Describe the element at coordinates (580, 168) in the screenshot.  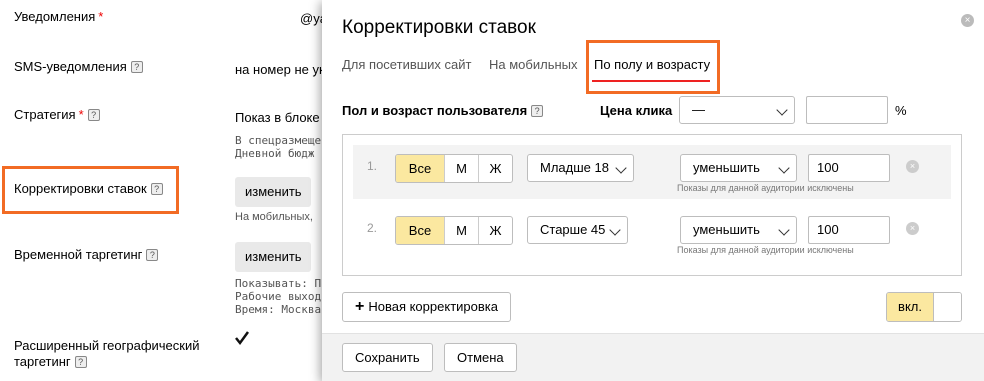
I see `age-select: Младше 18` at that location.